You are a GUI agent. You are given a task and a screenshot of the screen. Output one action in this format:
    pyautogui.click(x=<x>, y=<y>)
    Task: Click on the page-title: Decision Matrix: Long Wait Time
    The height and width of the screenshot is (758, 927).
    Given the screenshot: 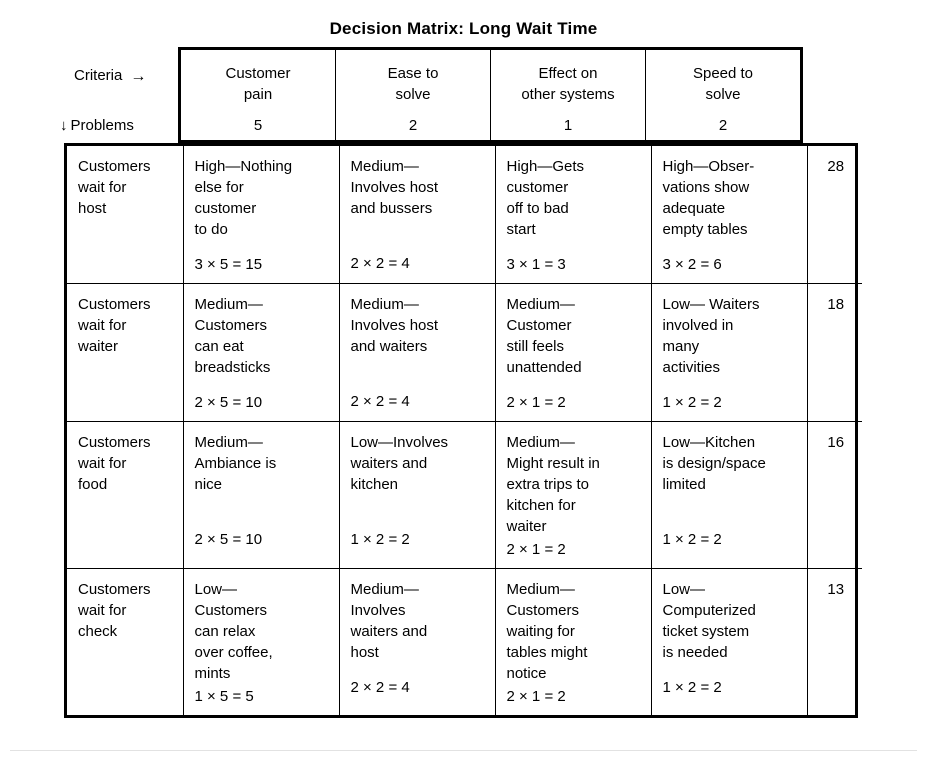 What is the action you would take?
    pyautogui.click(x=463, y=28)
    